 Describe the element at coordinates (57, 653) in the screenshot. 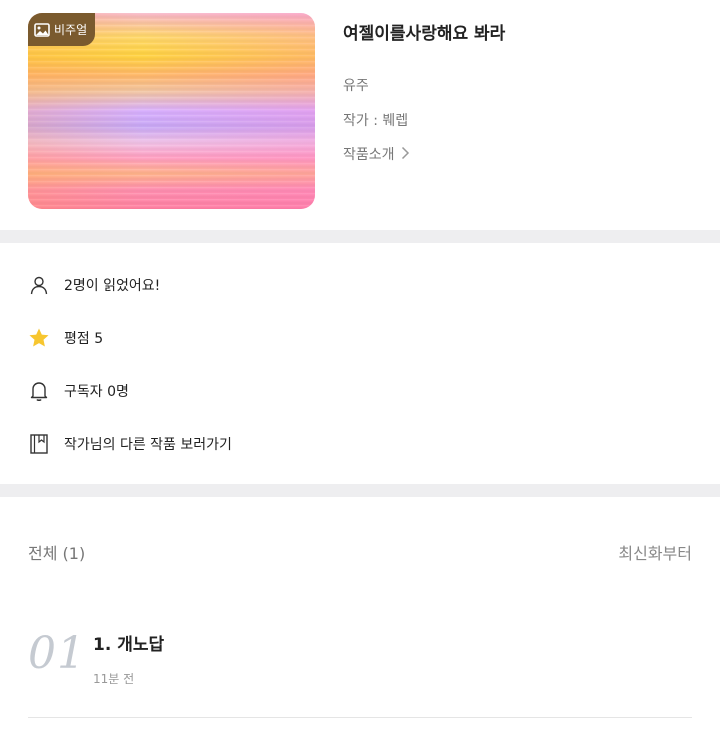

I see `episode-number: 01` at that location.